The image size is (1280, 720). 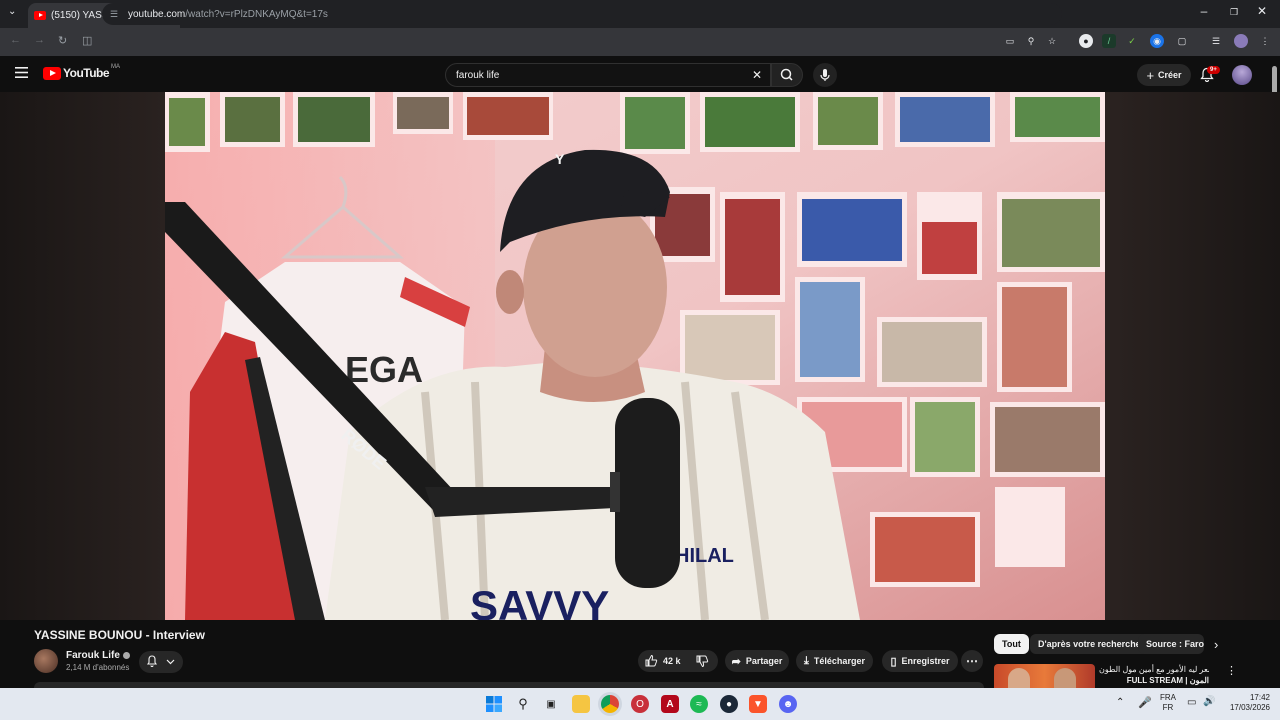 I want to click on thumbs-up-icon, so click(x=651, y=660).